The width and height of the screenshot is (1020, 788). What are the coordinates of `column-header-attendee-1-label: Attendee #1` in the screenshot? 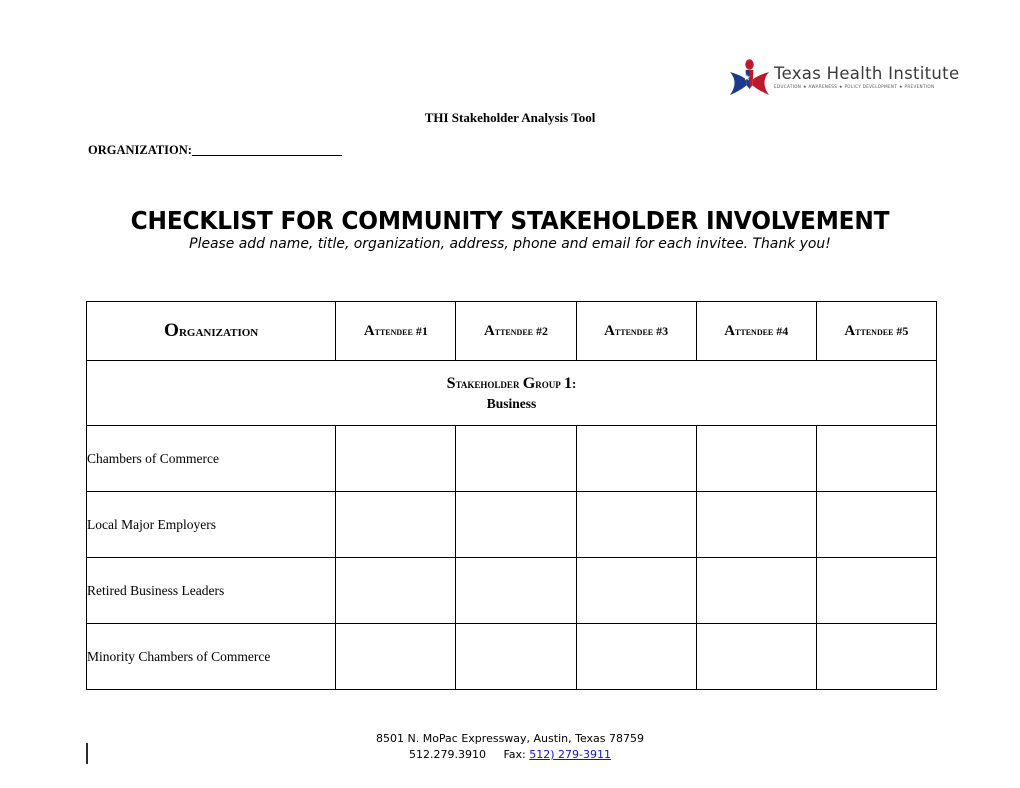 It's located at (395, 330).